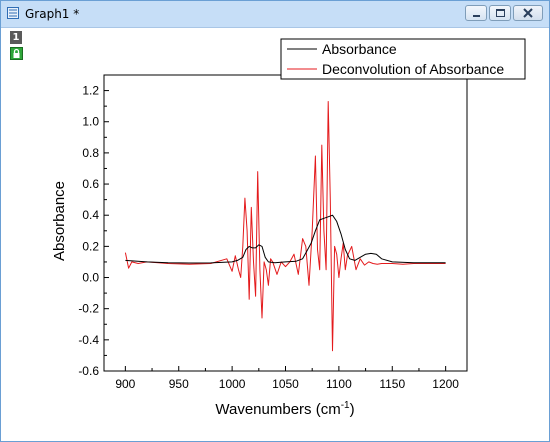  I want to click on x-axis-title: Wavenumbers (cm-1), so click(284, 409).